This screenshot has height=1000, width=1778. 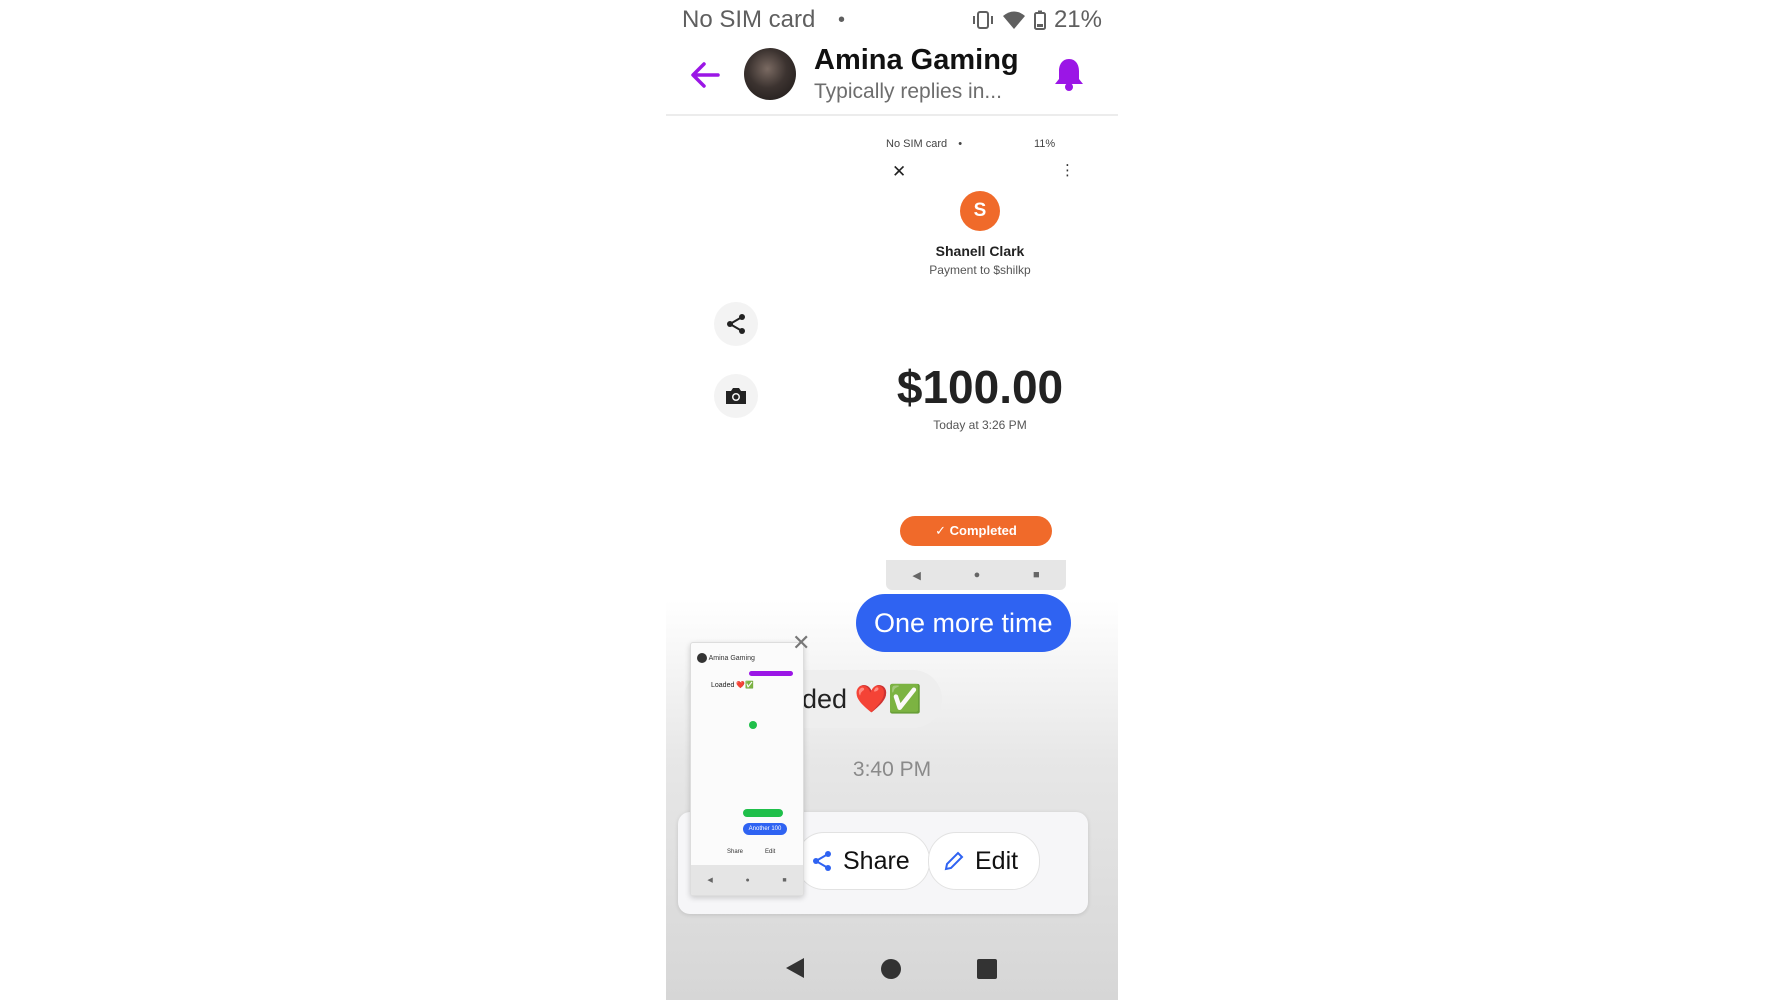 What do you see at coordinates (765, 829) in the screenshot?
I see `thumb-blue-pill: Another 100` at bounding box center [765, 829].